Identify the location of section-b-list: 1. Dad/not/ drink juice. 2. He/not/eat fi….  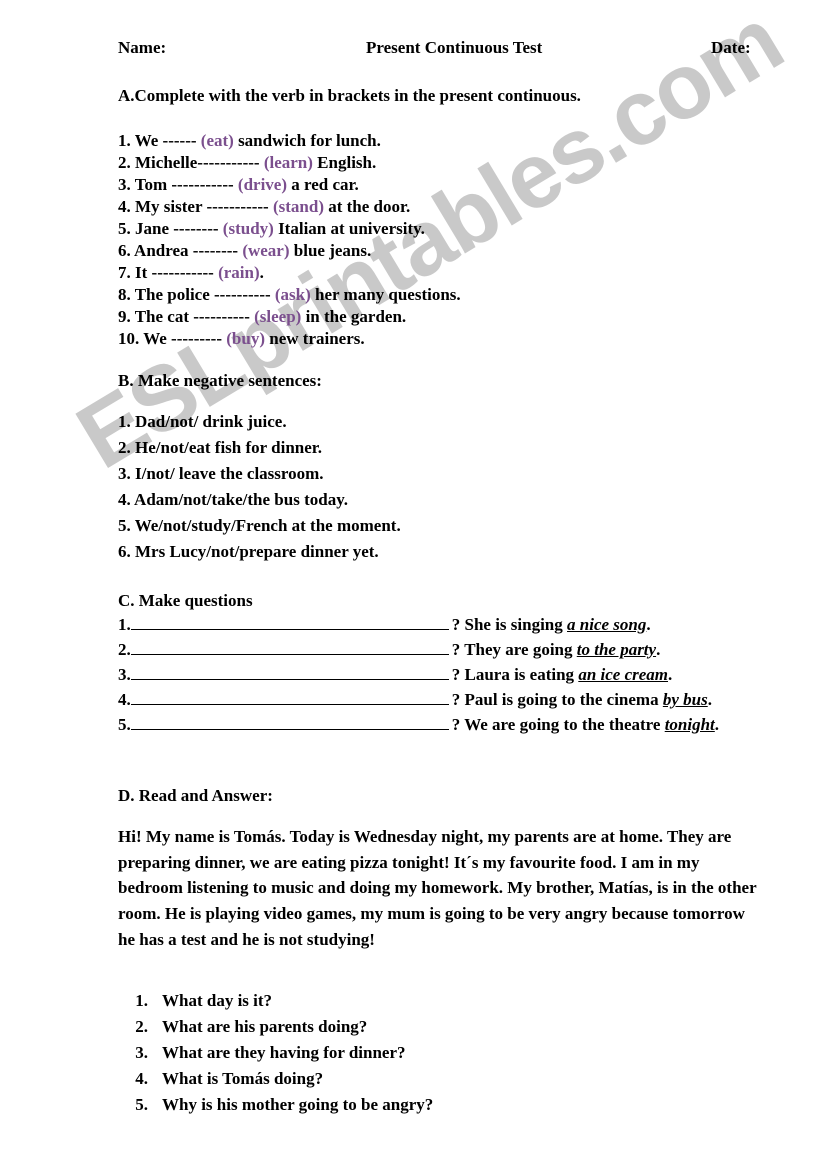
(413, 489).